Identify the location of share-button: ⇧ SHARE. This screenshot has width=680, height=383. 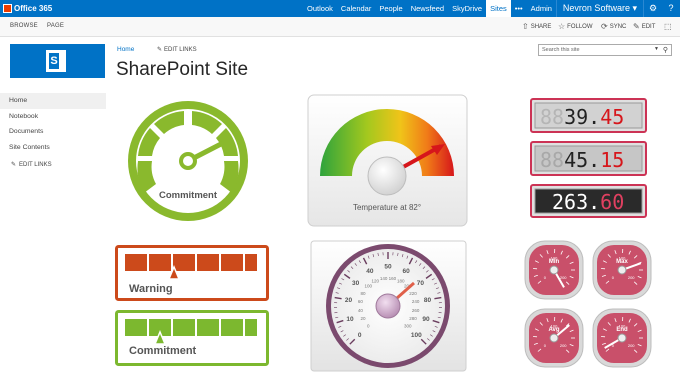
(536, 26).